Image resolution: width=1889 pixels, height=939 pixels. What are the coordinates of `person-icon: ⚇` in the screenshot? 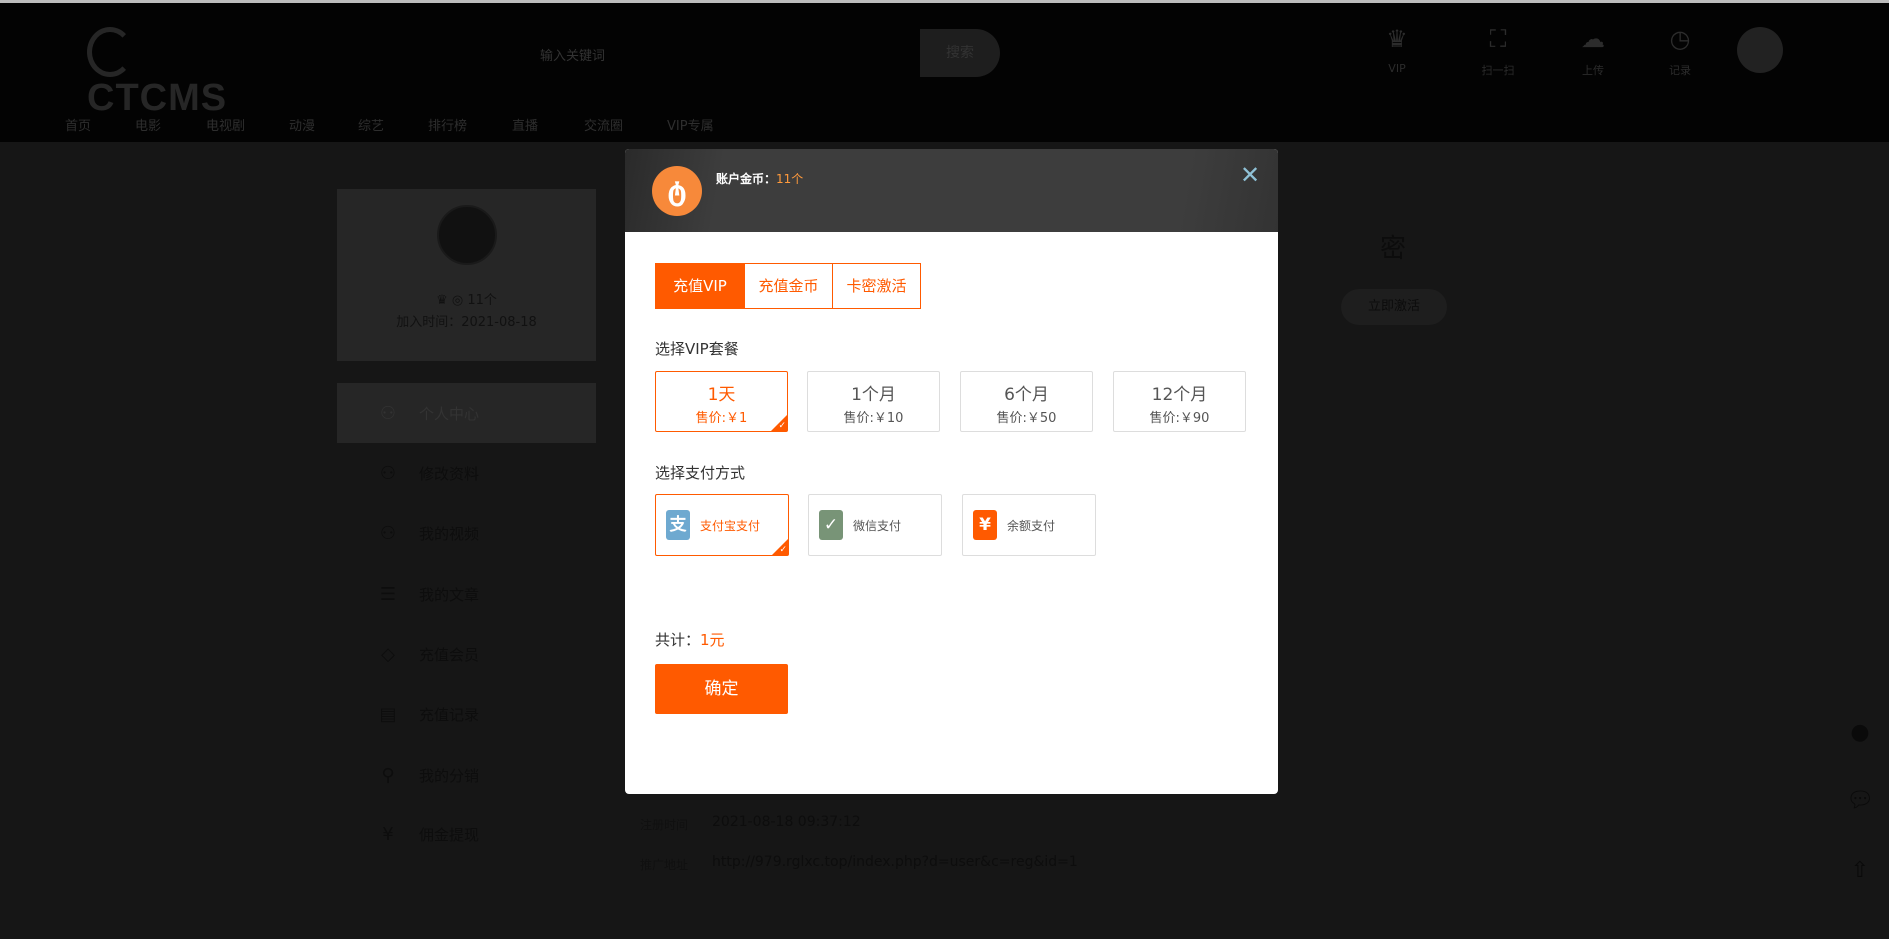 It's located at (388, 533).